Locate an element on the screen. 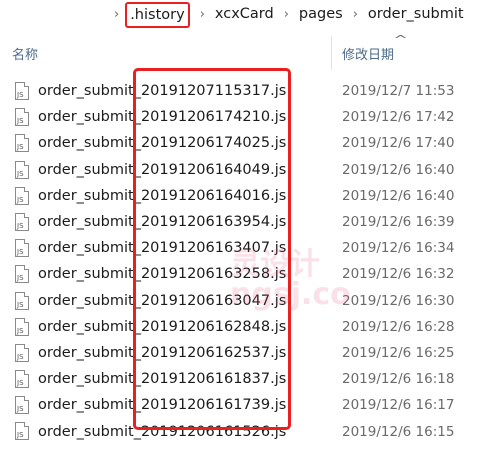 The image size is (480, 450). file-name: order_submit_20191206163047.js is located at coordinates (162, 301).